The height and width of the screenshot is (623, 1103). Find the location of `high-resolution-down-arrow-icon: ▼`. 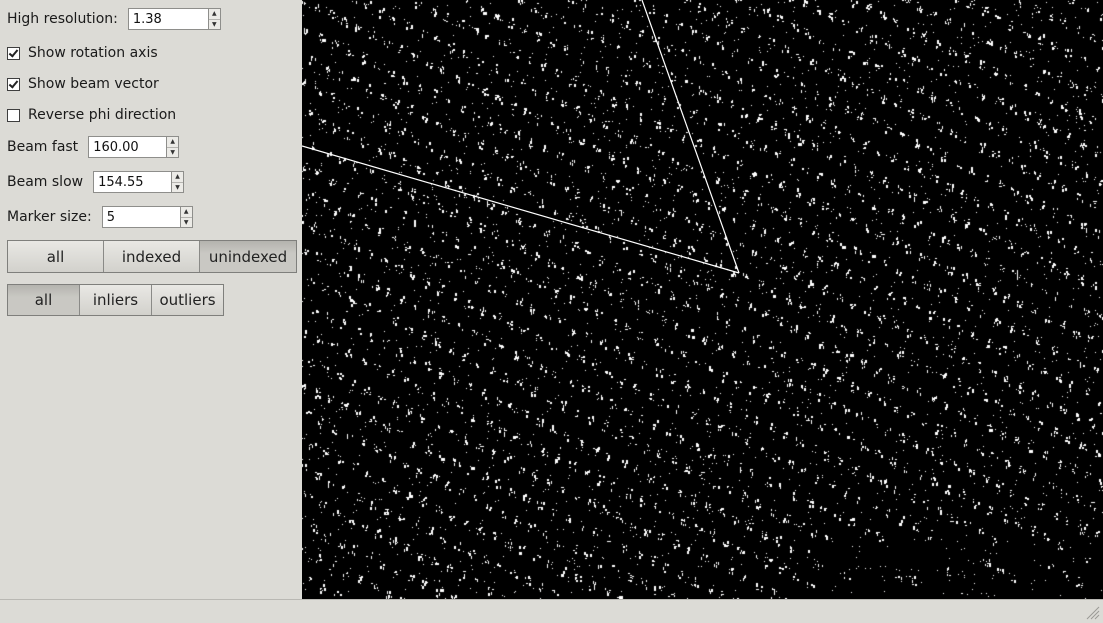

high-resolution-down-arrow-icon: ▼ is located at coordinates (214, 24).